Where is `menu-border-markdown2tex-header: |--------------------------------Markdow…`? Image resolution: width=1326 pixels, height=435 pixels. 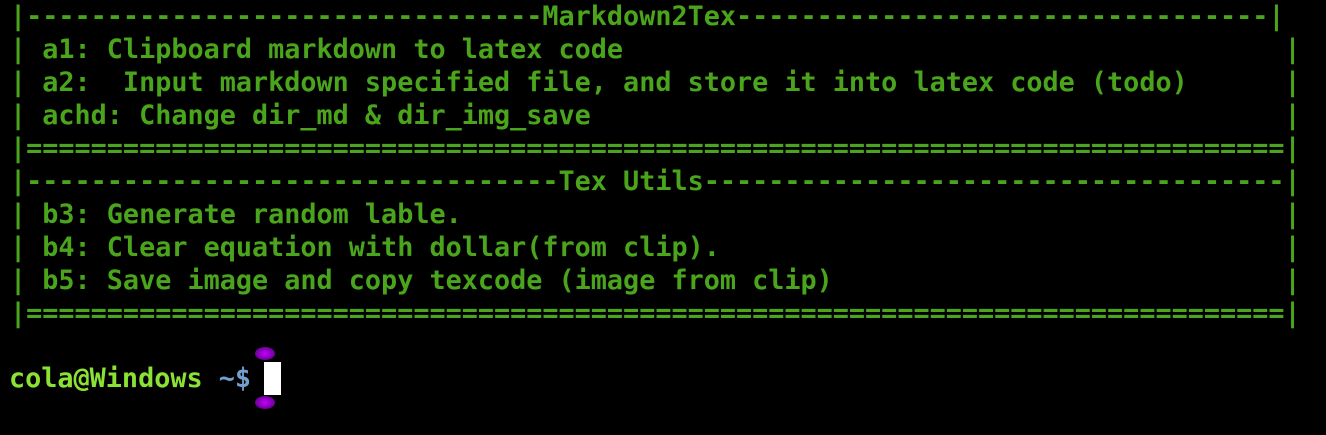
menu-border-markdown2tex-header: |--------------------------------Markdow… is located at coordinates (647, 16).